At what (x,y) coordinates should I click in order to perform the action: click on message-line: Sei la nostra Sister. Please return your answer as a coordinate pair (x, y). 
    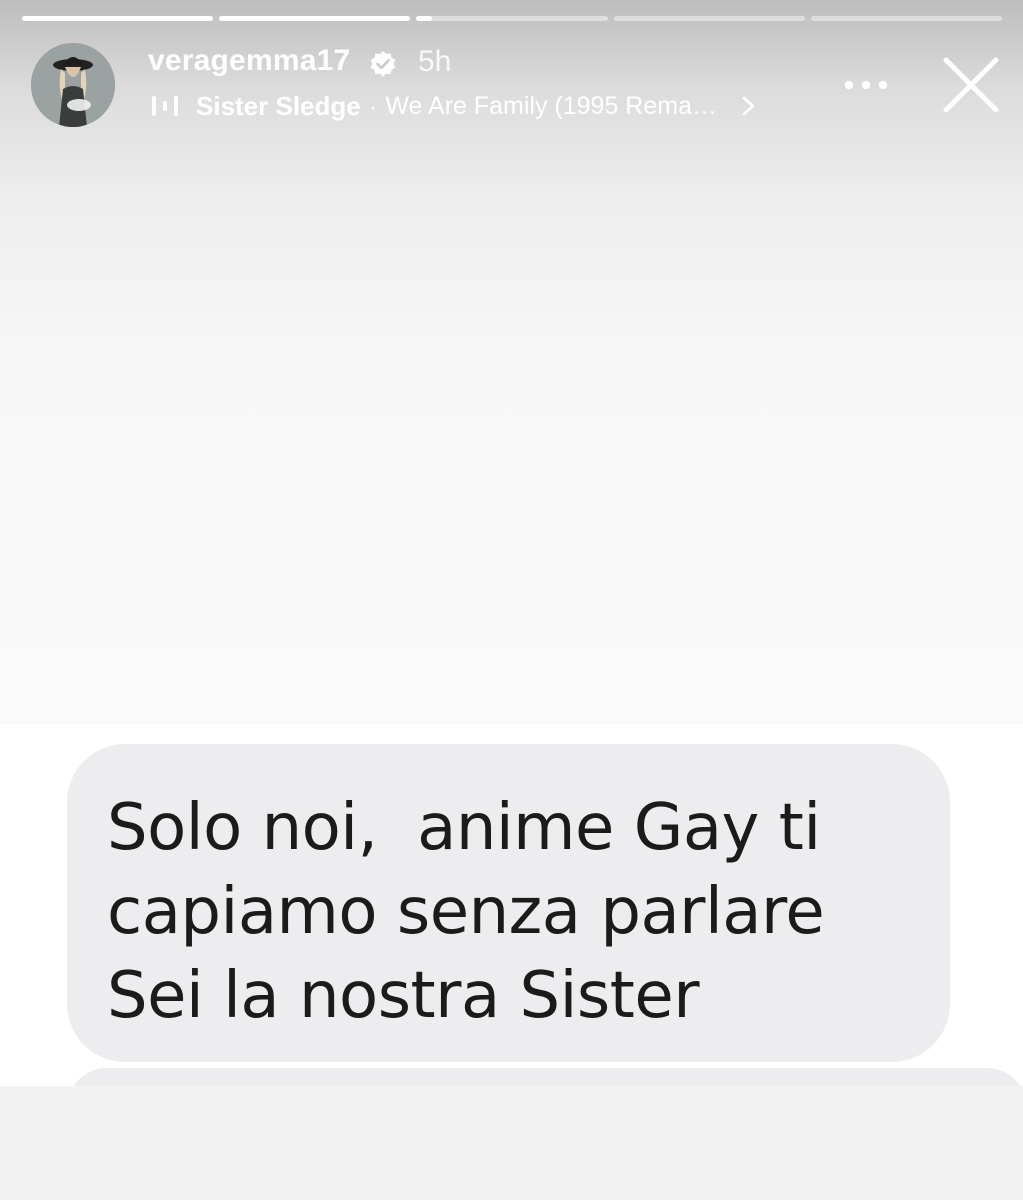
    Looking at the image, I should click on (403, 996).